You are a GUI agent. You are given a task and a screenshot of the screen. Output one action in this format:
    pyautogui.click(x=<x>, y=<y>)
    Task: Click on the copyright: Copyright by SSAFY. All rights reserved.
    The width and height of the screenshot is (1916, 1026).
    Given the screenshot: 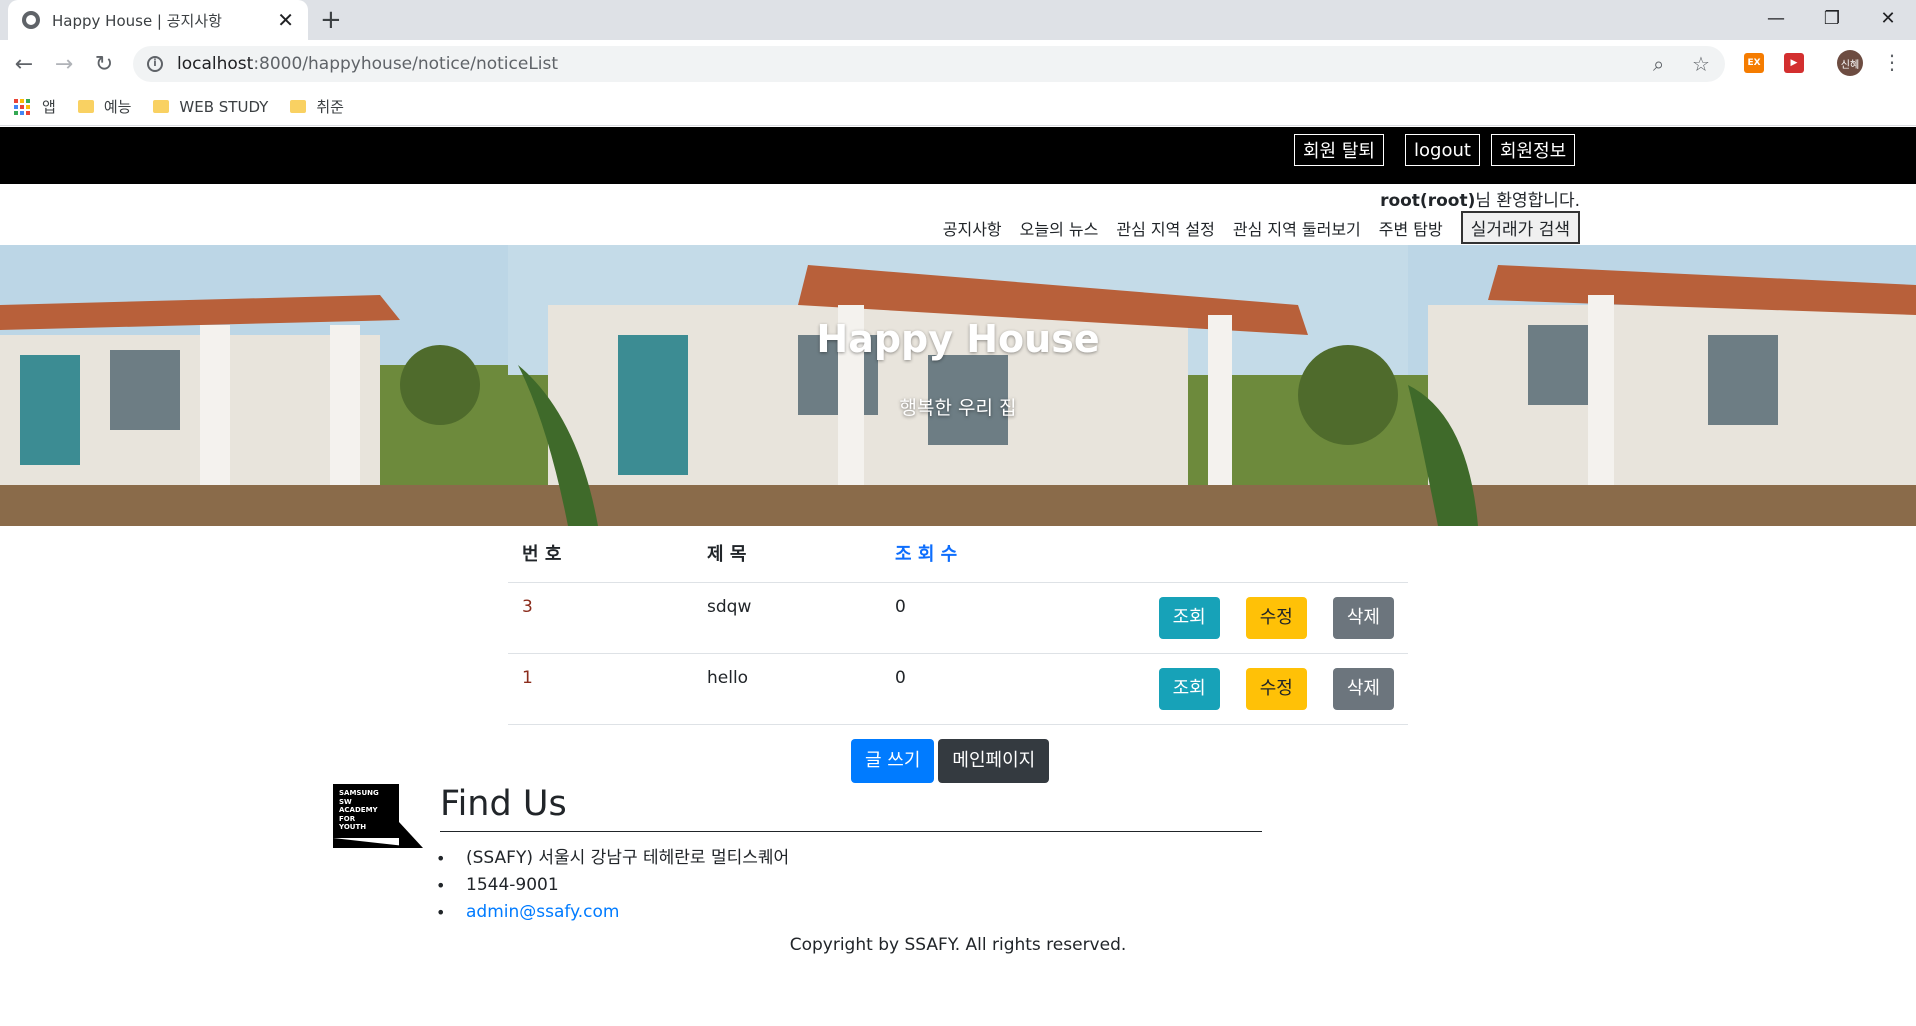 What is the action you would take?
    pyautogui.click(x=958, y=945)
    